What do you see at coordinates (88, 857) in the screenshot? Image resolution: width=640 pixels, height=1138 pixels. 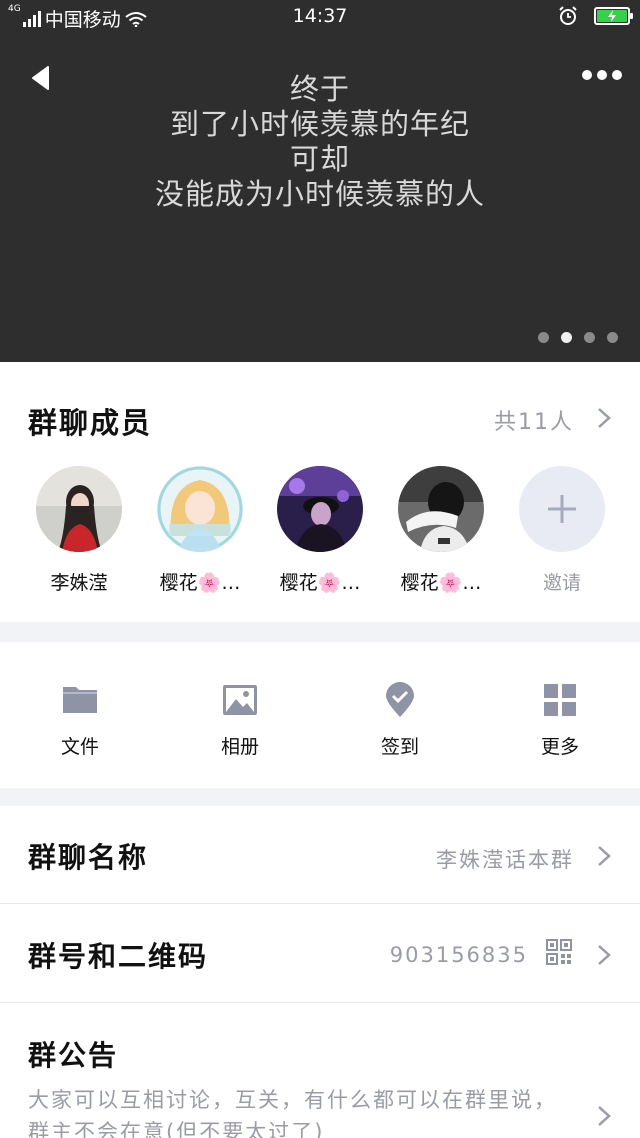 I see `row-title: 群聊名称` at bounding box center [88, 857].